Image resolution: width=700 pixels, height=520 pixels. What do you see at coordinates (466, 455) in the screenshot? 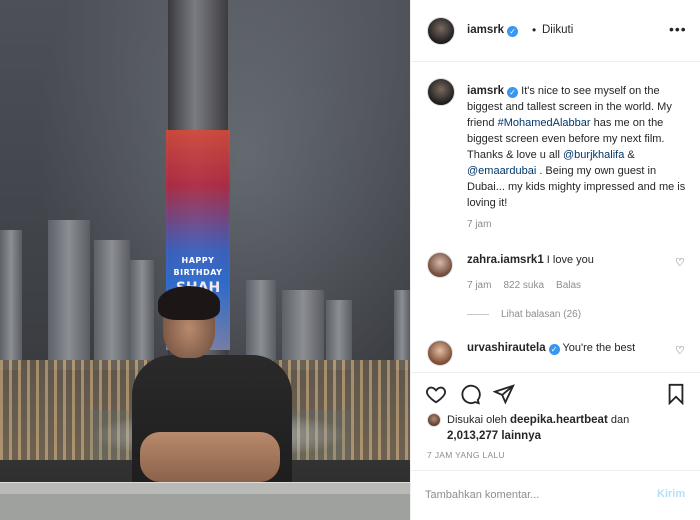
I see `post-date: 7 JAM YANG LALU` at bounding box center [466, 455].